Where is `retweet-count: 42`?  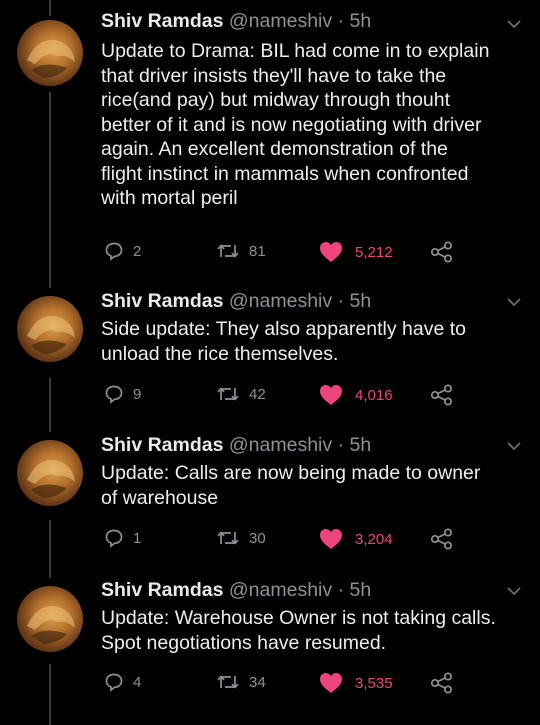 retweet-count: 42 is located at coordinates (257, 394).